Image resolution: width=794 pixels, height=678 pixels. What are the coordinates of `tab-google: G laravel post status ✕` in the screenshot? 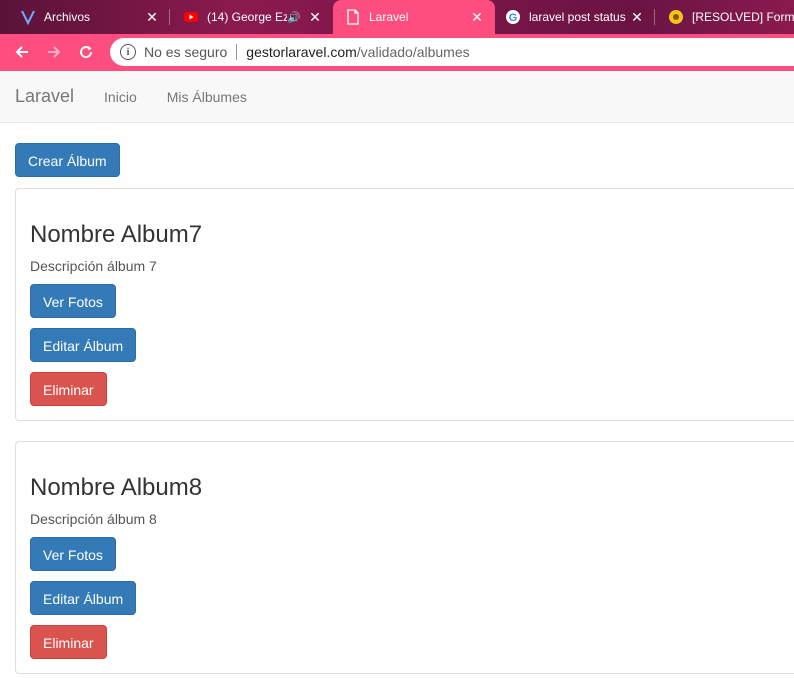 It's located at (575, 17).